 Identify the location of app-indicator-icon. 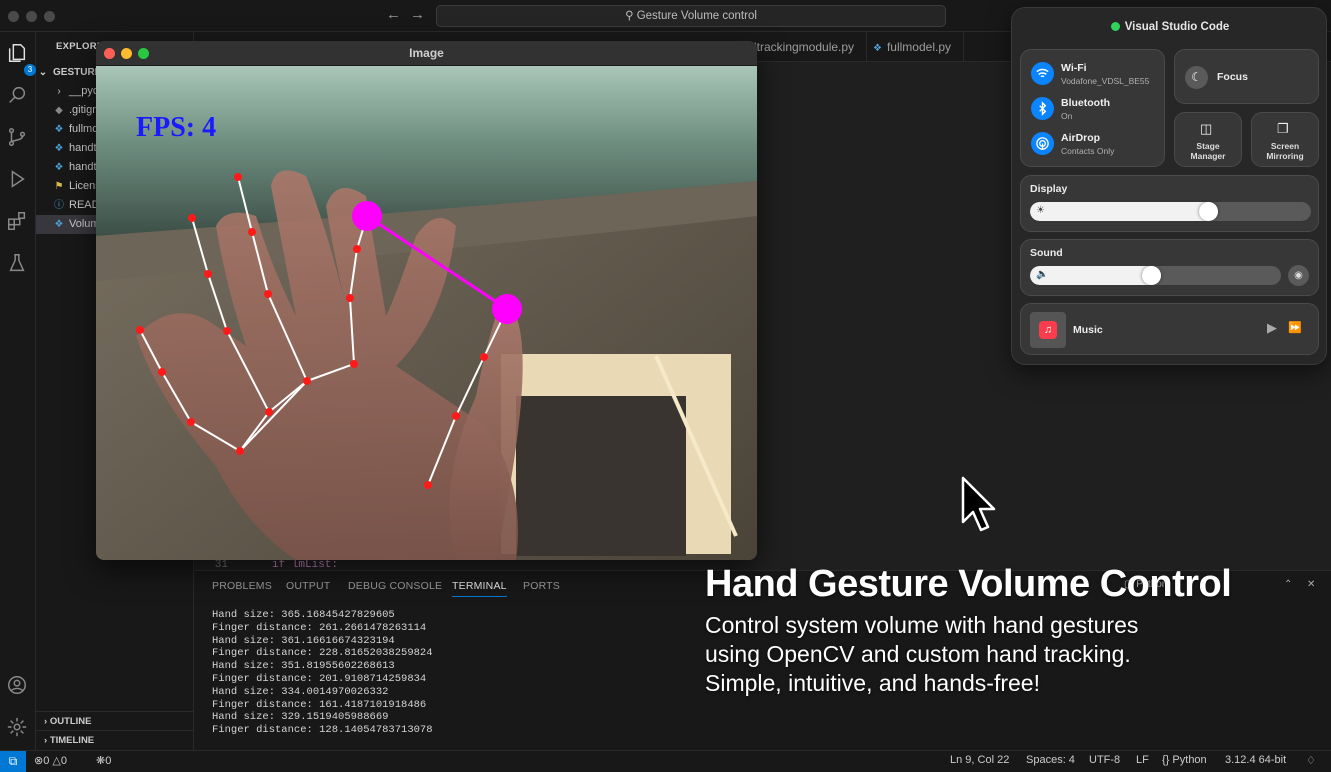
(1115, 26).